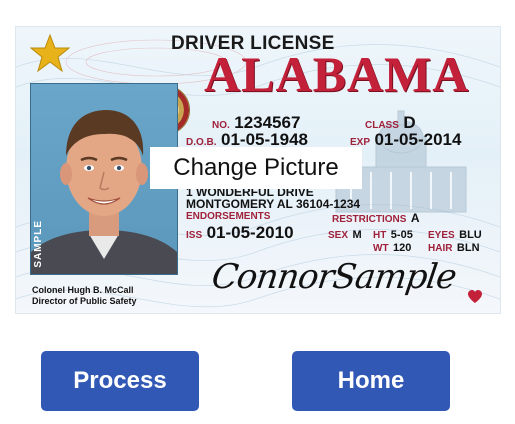 This screenshot has height=424, width=515. Describe the element at coordinates (415, 218) in the screenshot. I see `restrictions-value: A` at that location.